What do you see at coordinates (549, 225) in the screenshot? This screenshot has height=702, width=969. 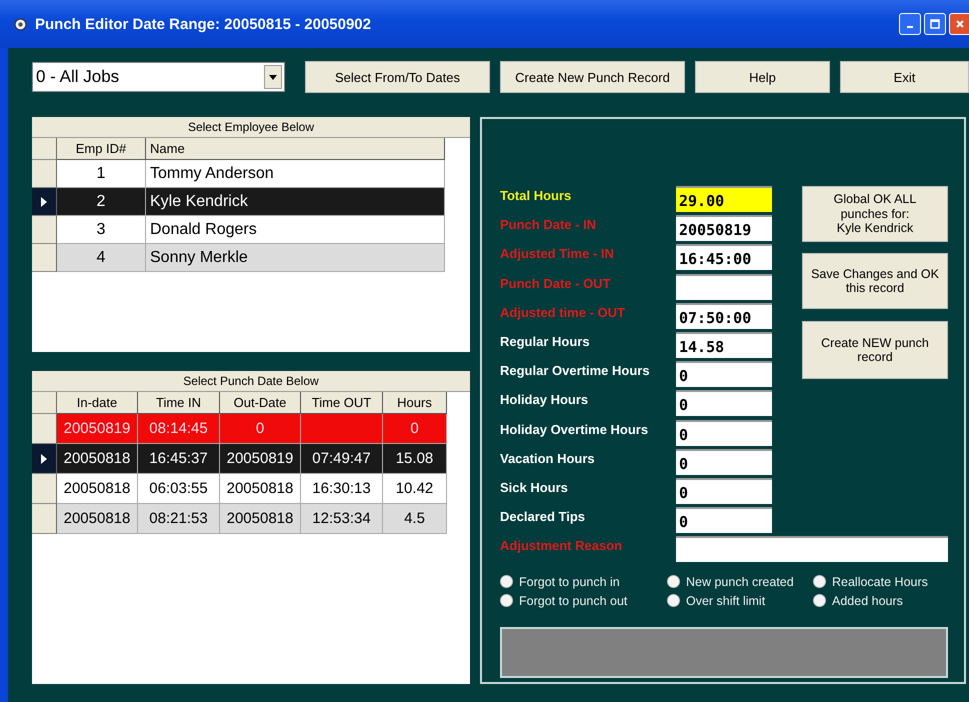 I see `field-label: Punch Date - IN` at bounding box center [549, 225].